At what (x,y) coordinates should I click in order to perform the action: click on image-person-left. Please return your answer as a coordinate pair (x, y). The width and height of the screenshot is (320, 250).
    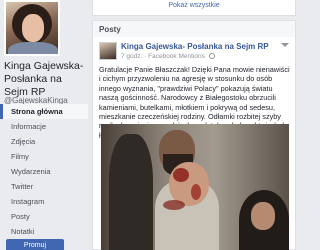
    Looking at the image, I should click on (131, 192).